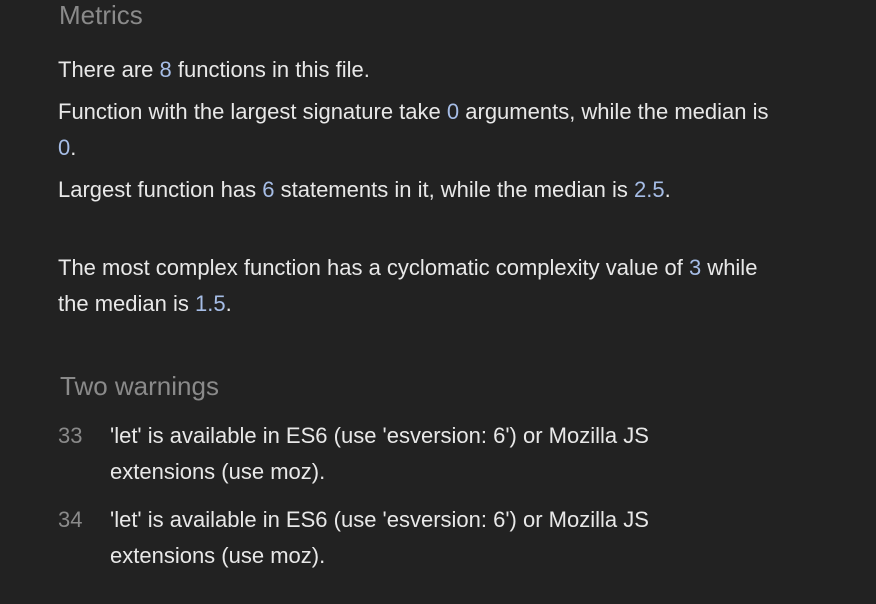 Image resolution: width=876 pixels, height=604 pixels. I want to click on functions-count-text: There are 8 functions in this file., so click(418, 70).